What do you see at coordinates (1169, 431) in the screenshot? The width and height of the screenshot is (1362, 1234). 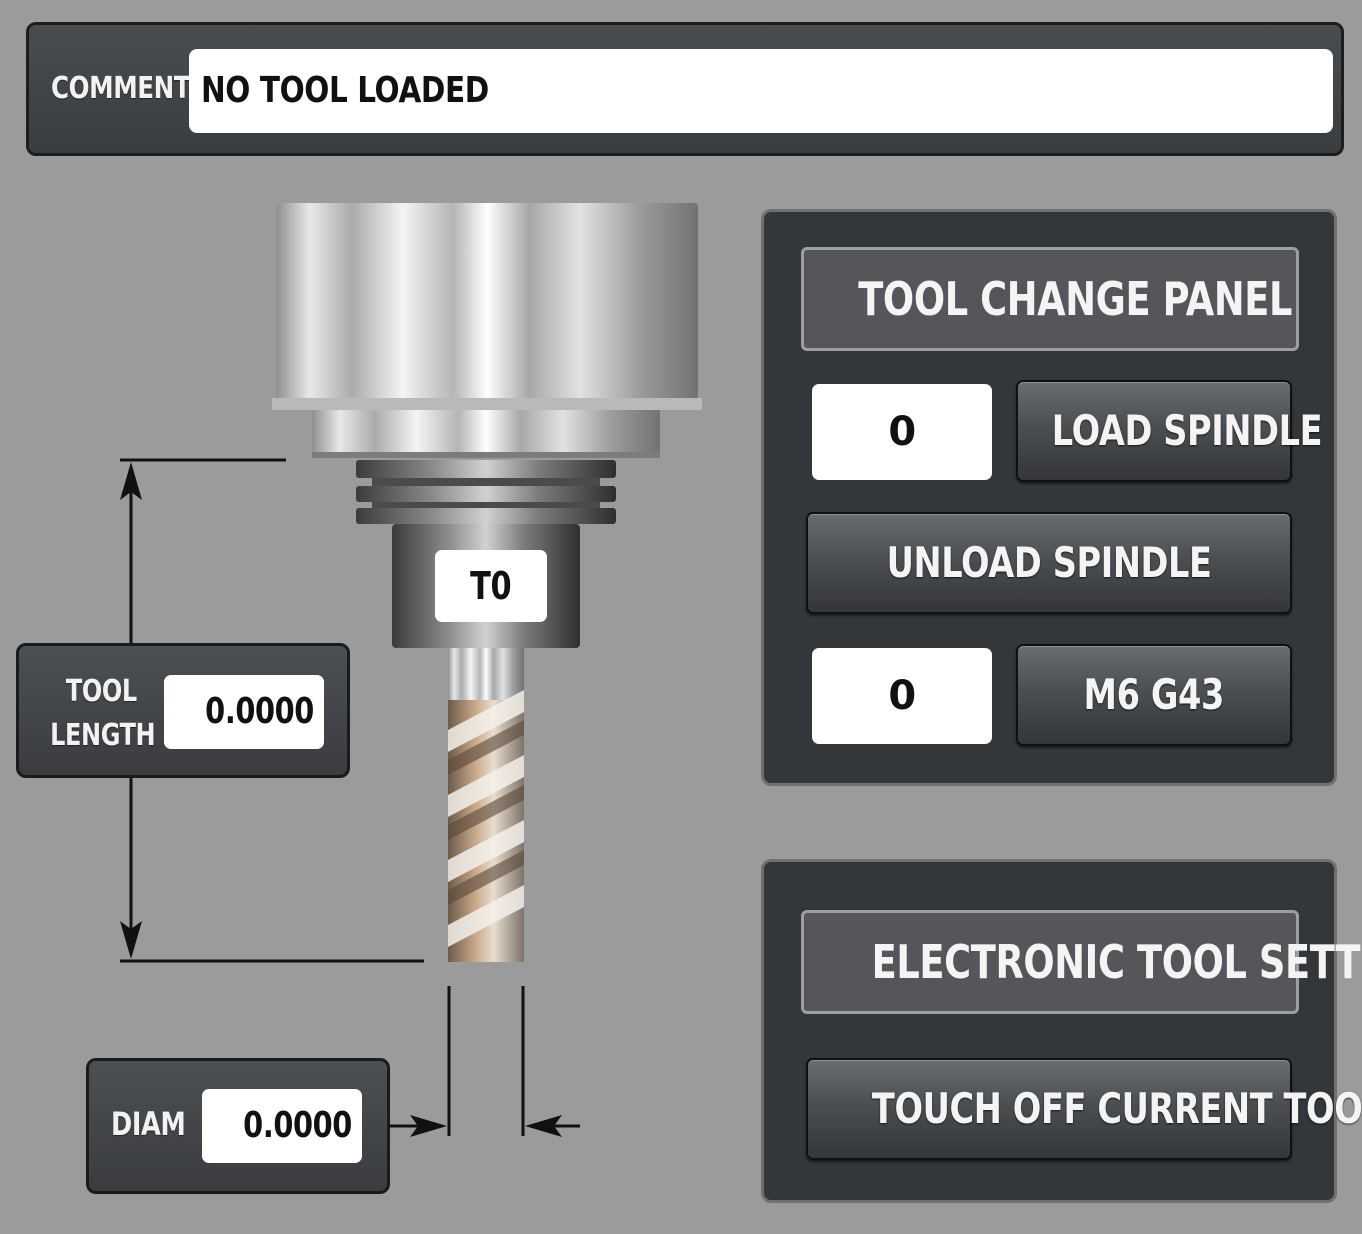 I see `load-spindle-button: LOAD SPINDLE` at bounding box center [1169, 431].